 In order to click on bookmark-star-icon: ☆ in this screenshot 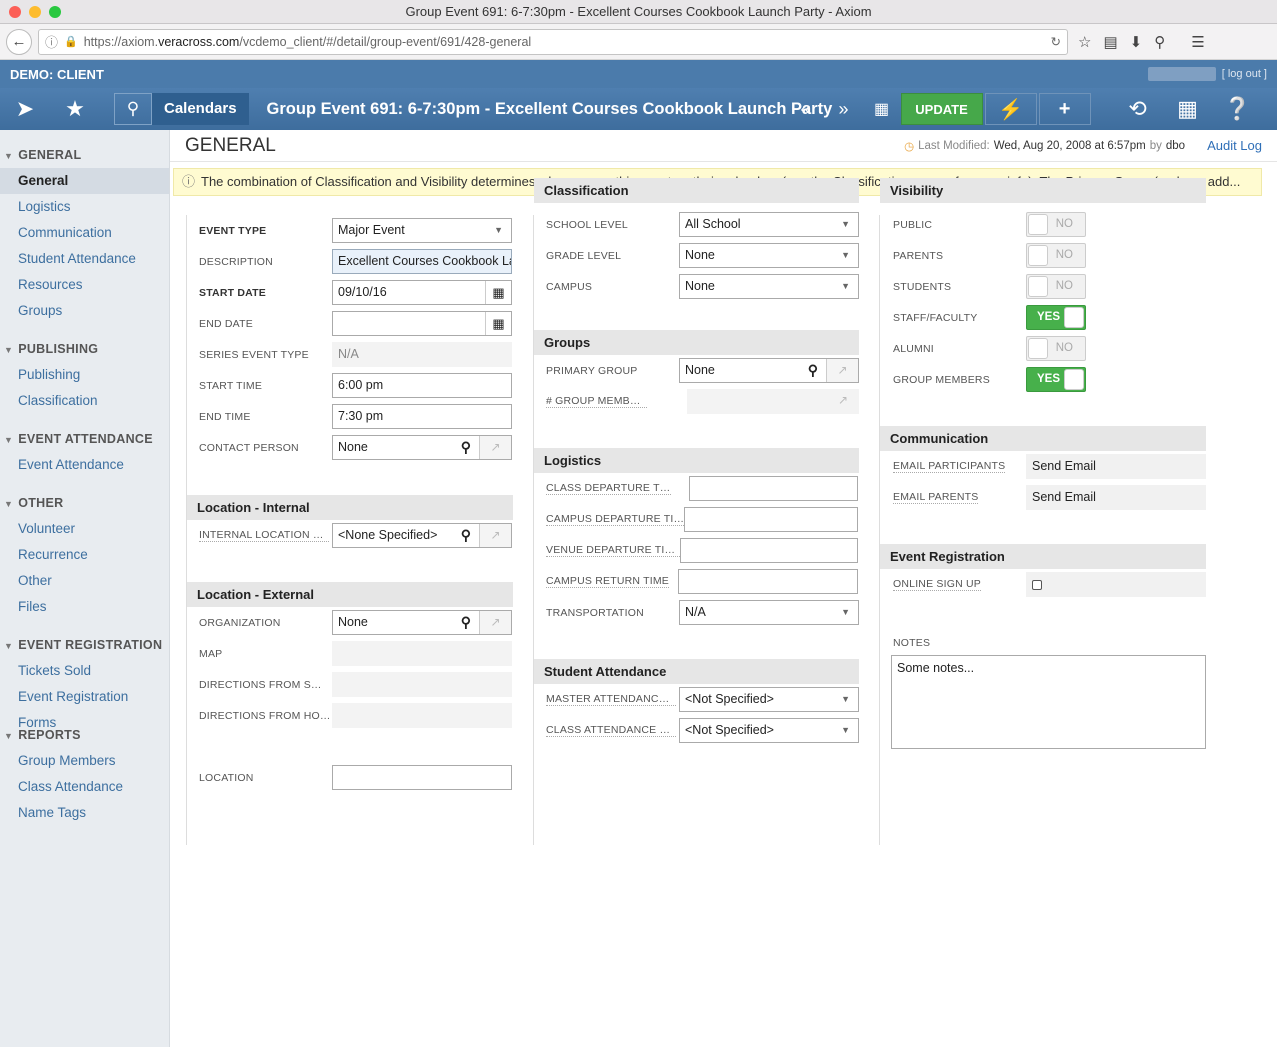, I will do `click(1084, 42)`.